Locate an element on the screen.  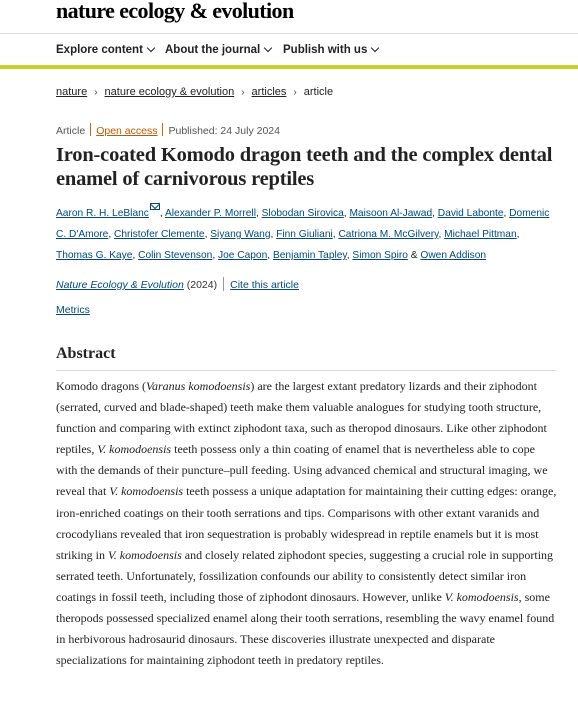
cite-article-link: Cite this article is located at coordinates (264, 285).